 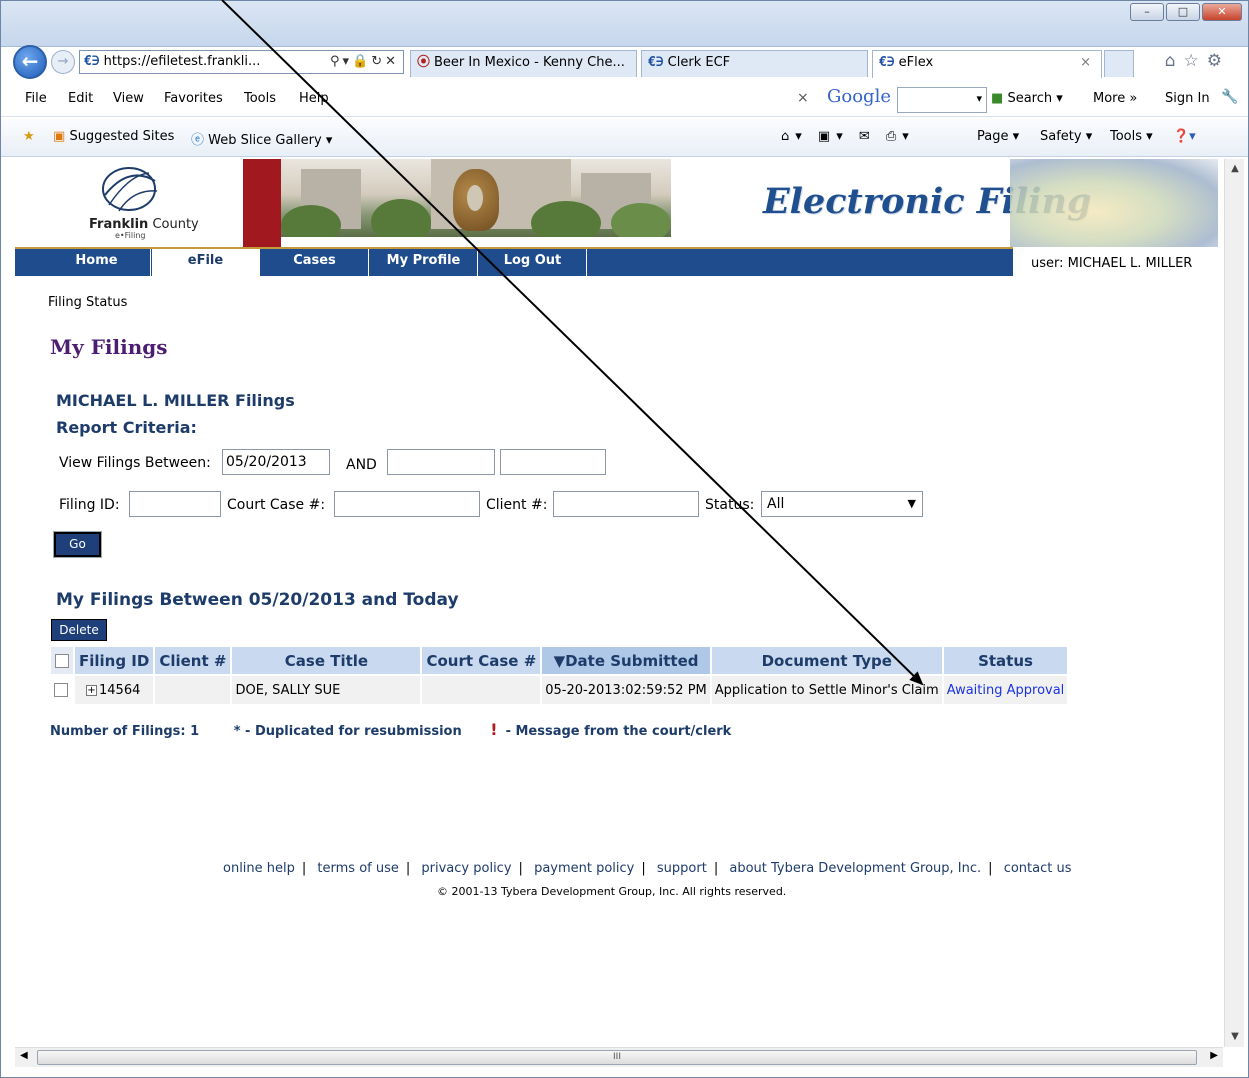 What do you see at coordinates (1222, 12) in the screenshot?
I see `close-window-button: ✕` at bounding box center [1222, 12].